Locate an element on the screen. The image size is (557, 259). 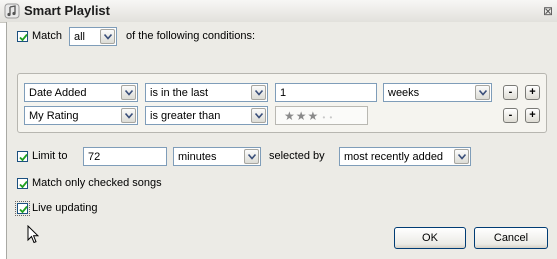
condition-operator-value: is greater than is located at coordinates (185, 116).